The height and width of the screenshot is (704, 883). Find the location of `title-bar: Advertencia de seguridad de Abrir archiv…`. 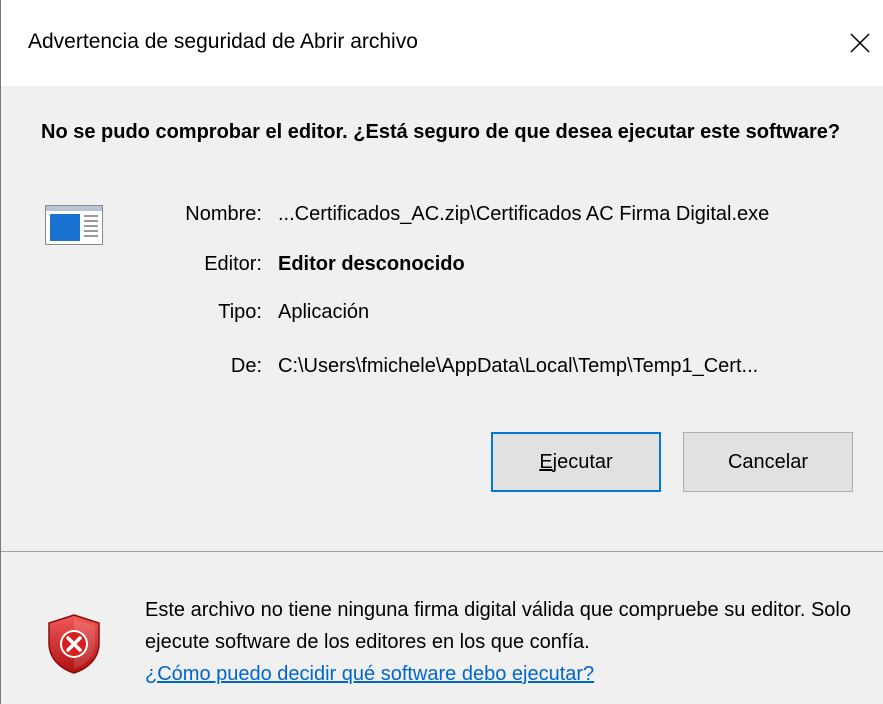

title-bar: Advertencia de seguridad de Abrir archiv… is located at coordinates (442, 43).